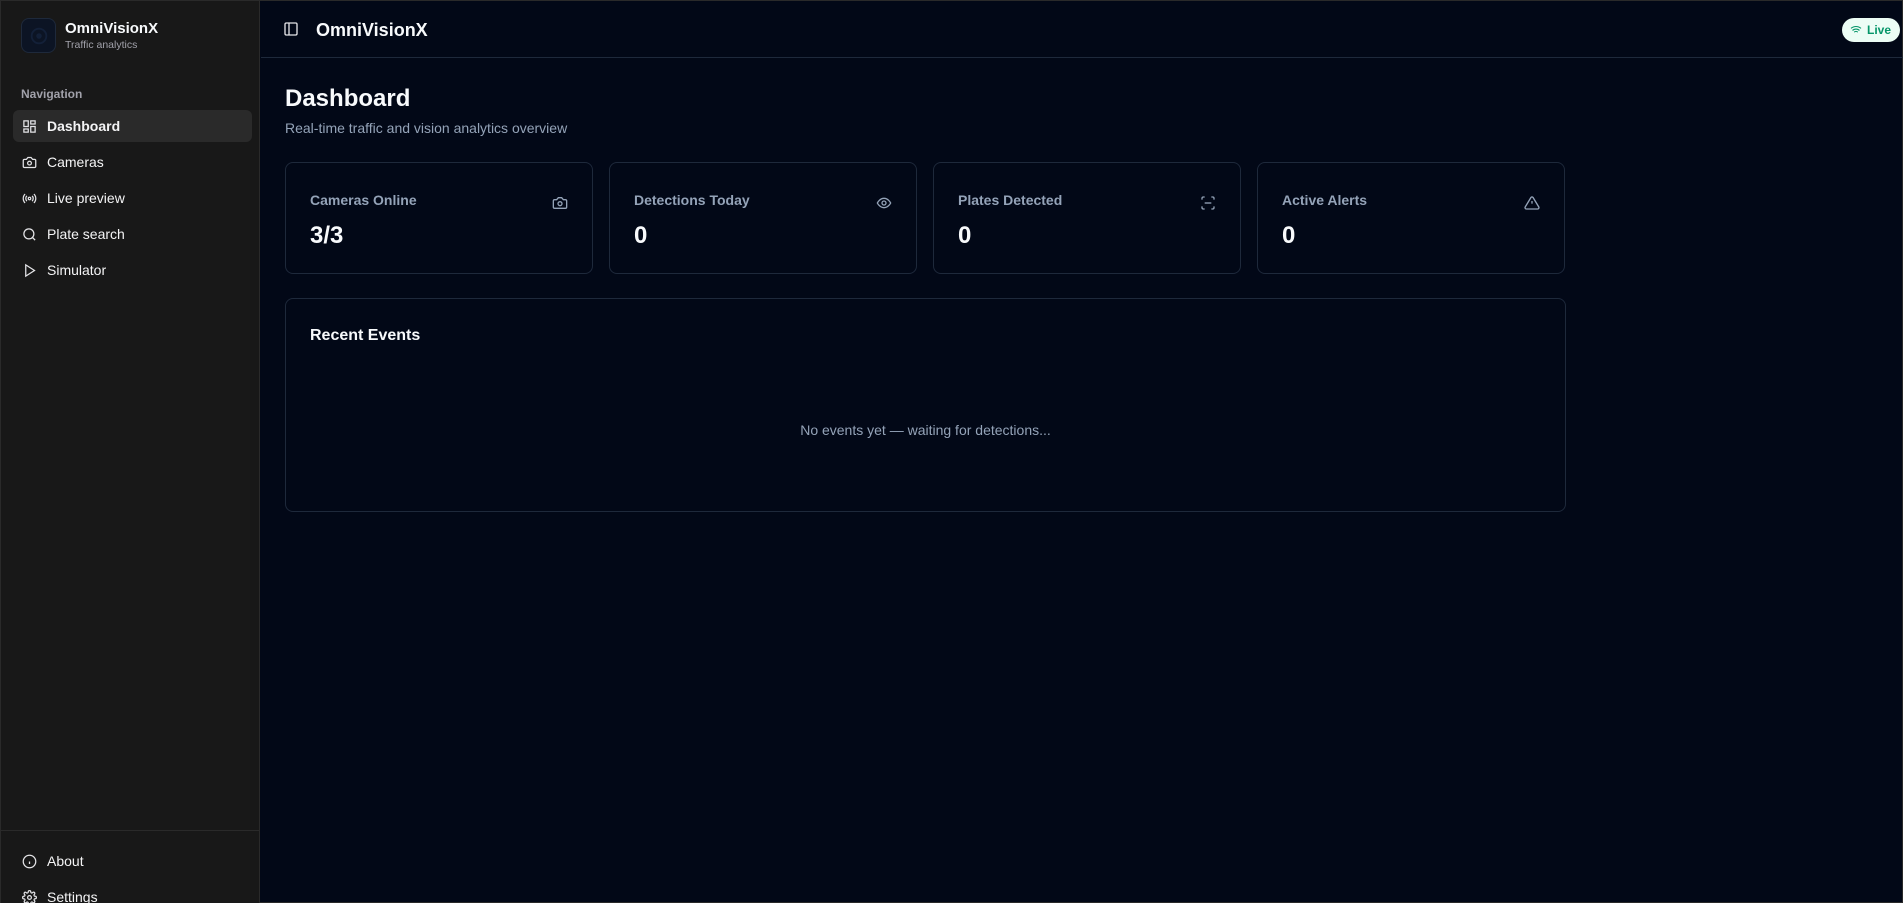  Describe the element at coordinates (65, 861) in the screenshot. I see `sidebar-item-label: About` at that location.